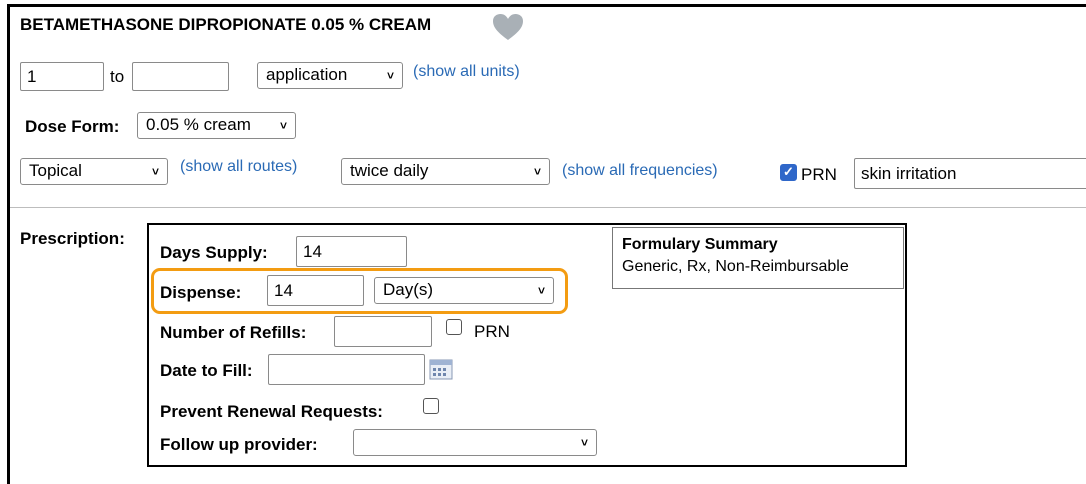 This screenshot has width=1086, height=484. What do you see at coordinates (239, 444) in the screenshot?
I see `follow-up-provider-label: Follow up provider:` at bounding box center [239, 444].